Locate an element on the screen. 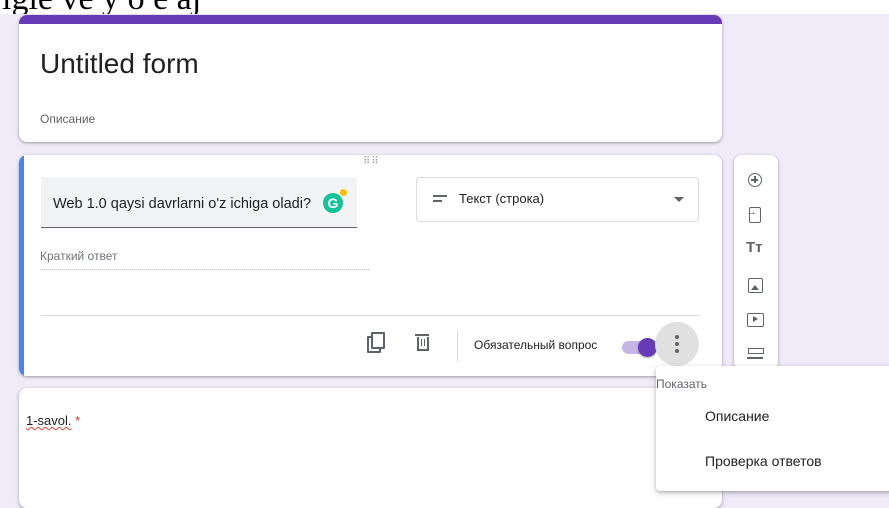 Image resolution: width=889 pixels, height=508 pixels. floating-toolbar: Tт is located at coordinates (756, 262).